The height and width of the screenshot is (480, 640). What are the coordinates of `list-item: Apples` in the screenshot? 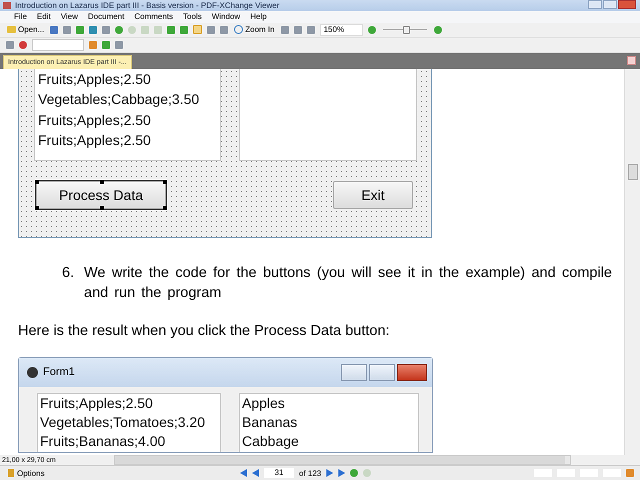 It's located at (264, 403).